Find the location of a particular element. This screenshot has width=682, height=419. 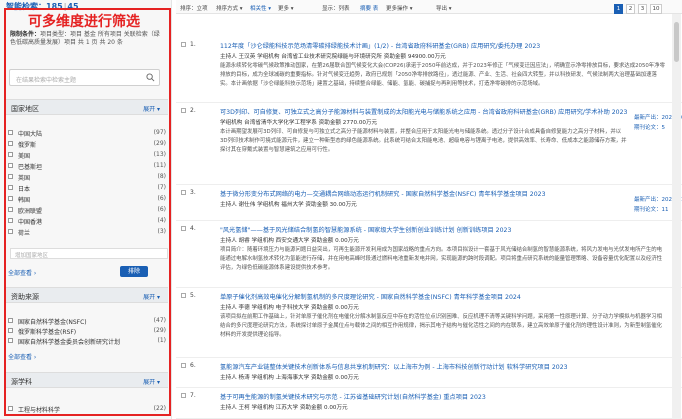

record-meta: 主持人 胡睿 学组机构 西安交通大学 资助金额 0.00万元 is located at coordinates (289, 241).